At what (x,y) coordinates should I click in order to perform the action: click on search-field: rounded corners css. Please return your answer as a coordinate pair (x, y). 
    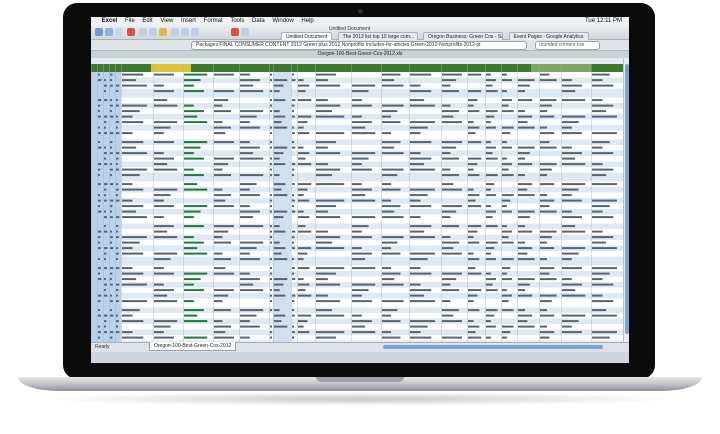
    Looking at the image, I should click on (567, 45).